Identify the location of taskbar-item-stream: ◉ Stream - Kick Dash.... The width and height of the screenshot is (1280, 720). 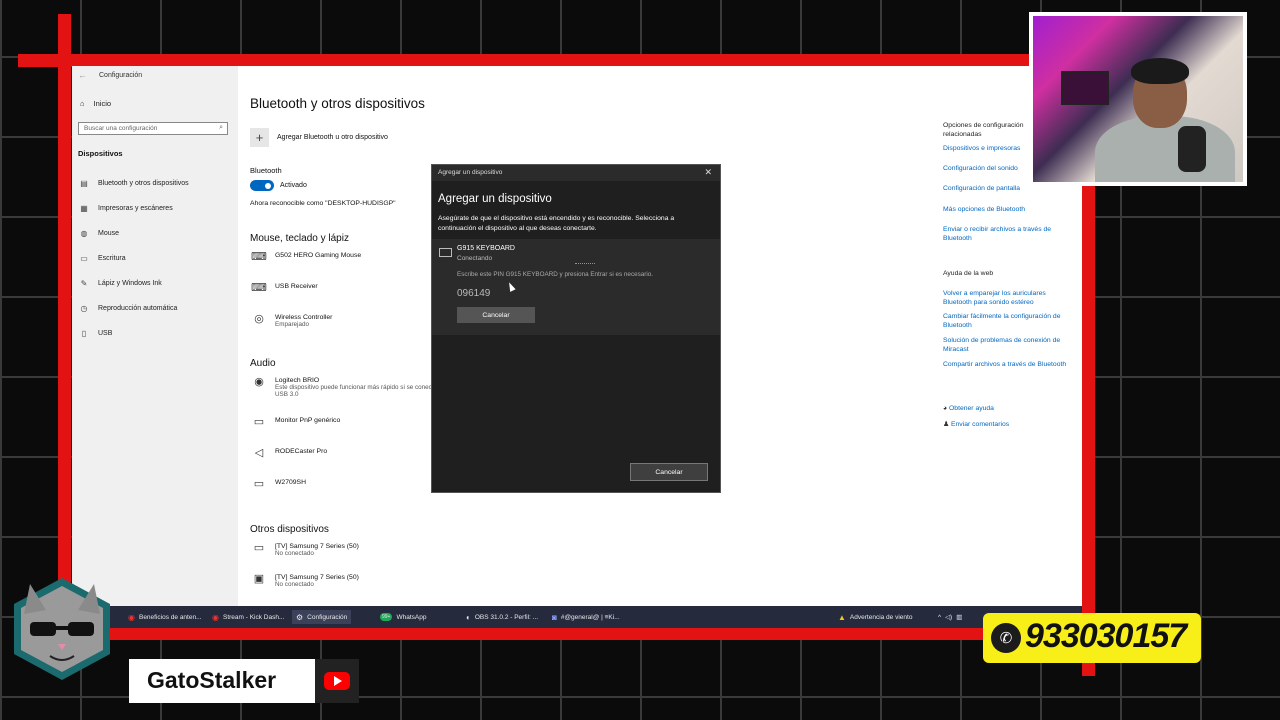
(248, 617).